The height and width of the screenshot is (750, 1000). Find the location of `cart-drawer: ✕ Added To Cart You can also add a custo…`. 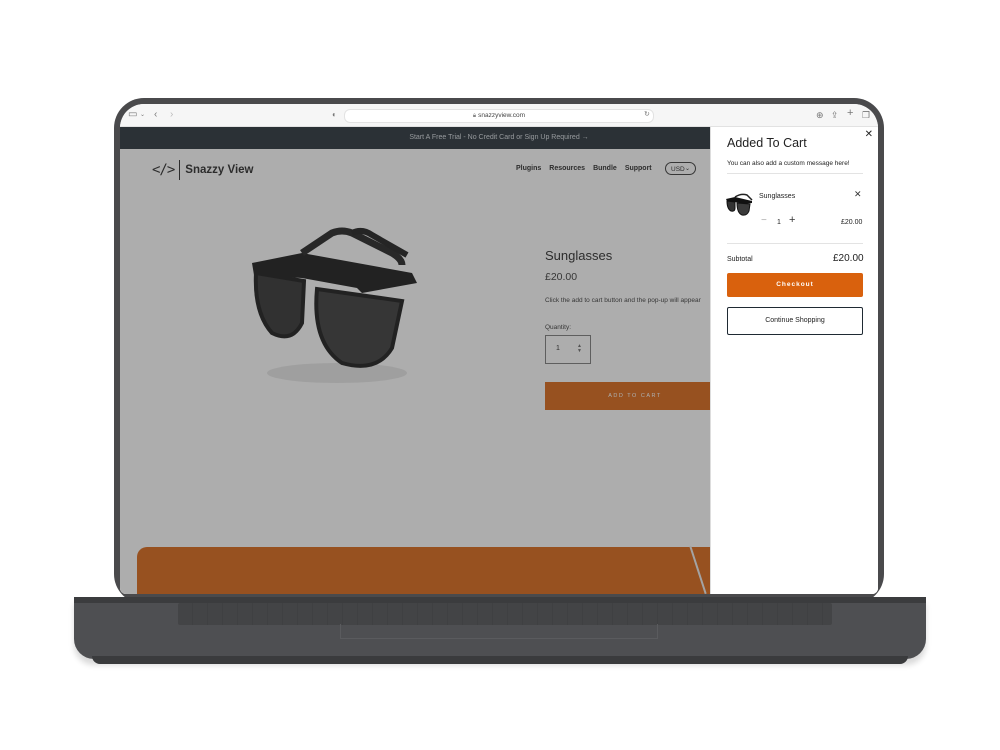

cart-drawer: ✕ Added To Cart You can also add a custo… is located at coordinates (794, 360).